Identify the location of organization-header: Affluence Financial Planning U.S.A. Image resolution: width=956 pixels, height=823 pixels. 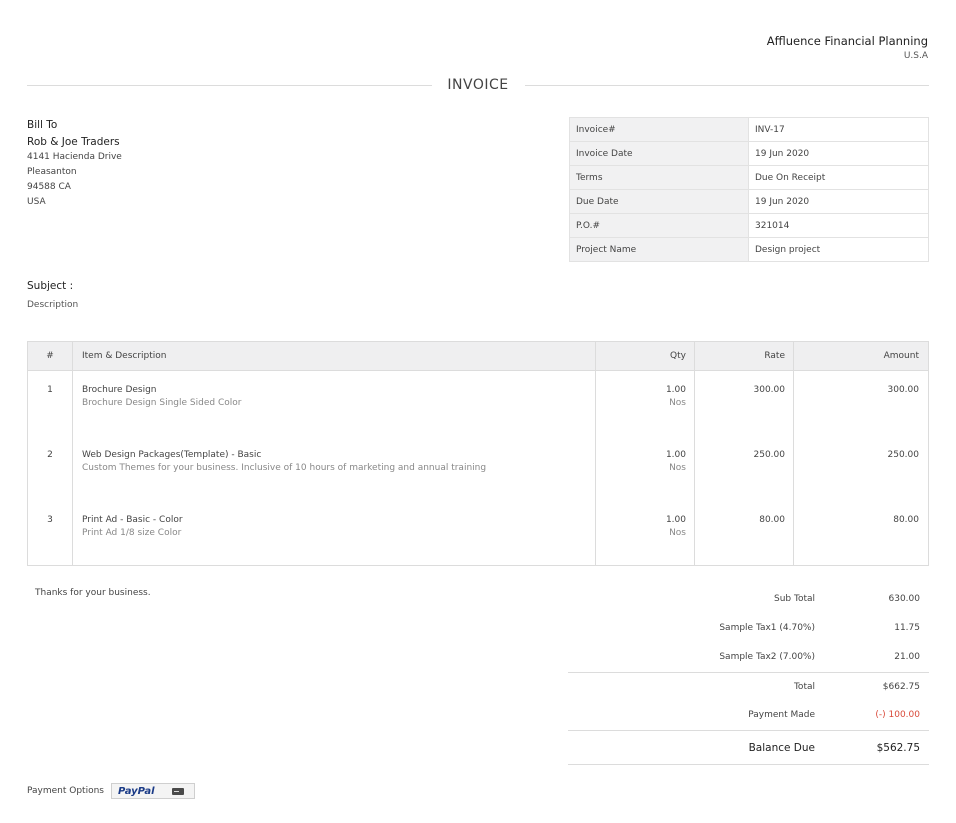
(847, 47).